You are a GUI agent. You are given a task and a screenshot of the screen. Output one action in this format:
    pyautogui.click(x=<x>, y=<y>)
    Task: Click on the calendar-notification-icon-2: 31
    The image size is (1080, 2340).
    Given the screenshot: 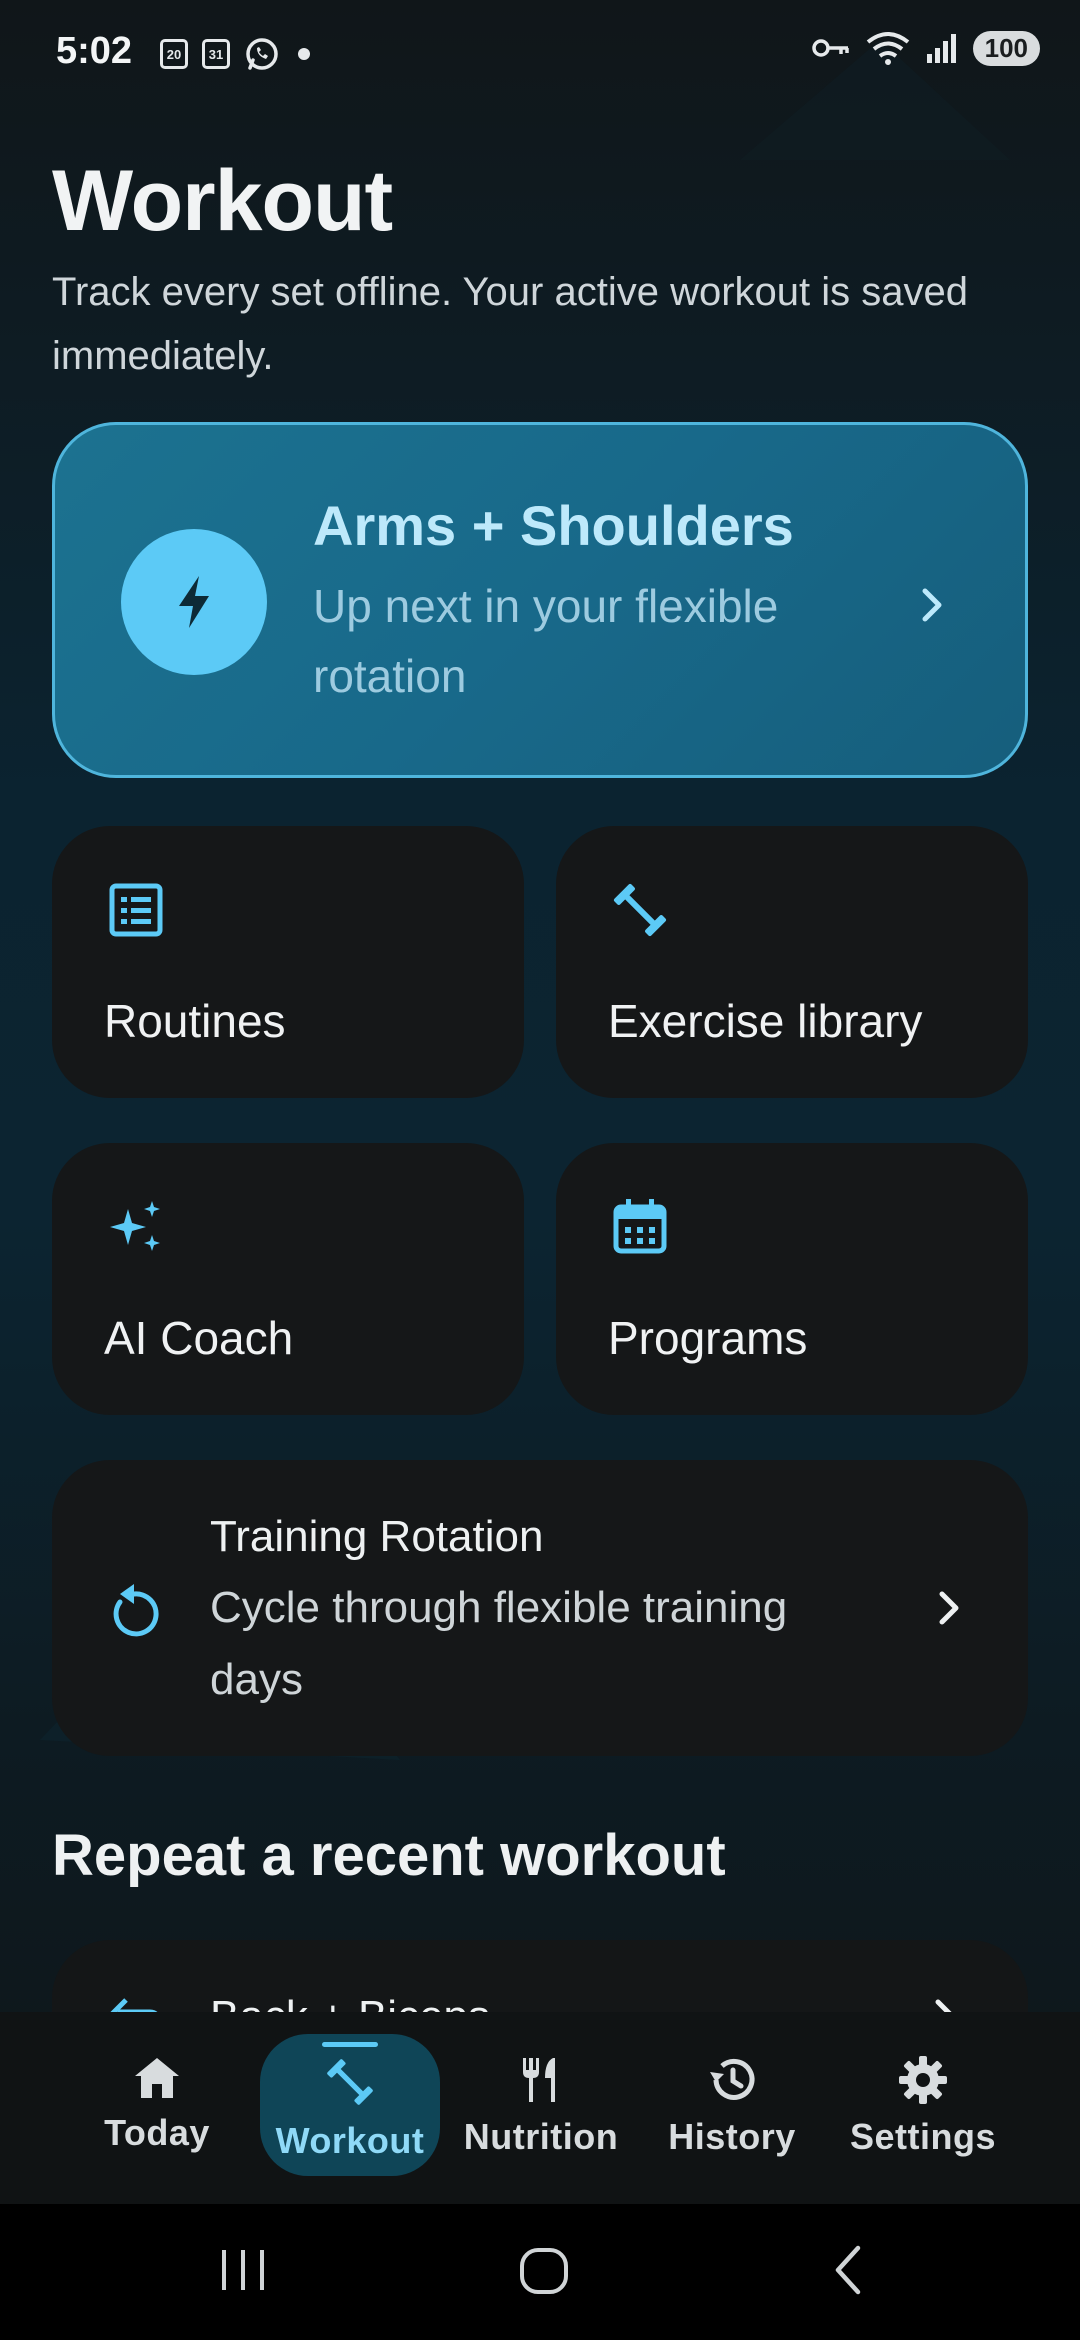 What is the action you would take?
    pyautogui.click(x=216, y=54)
    